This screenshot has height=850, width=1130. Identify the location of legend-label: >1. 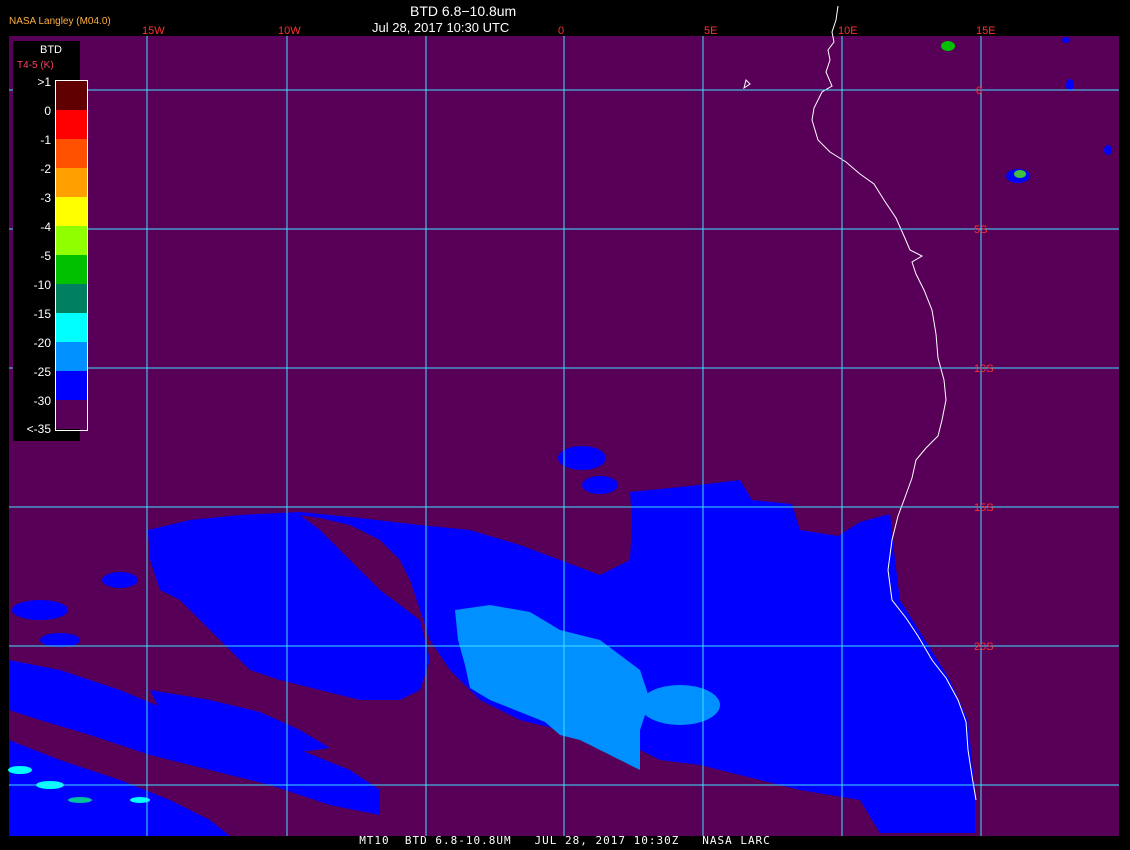
(44, 82).